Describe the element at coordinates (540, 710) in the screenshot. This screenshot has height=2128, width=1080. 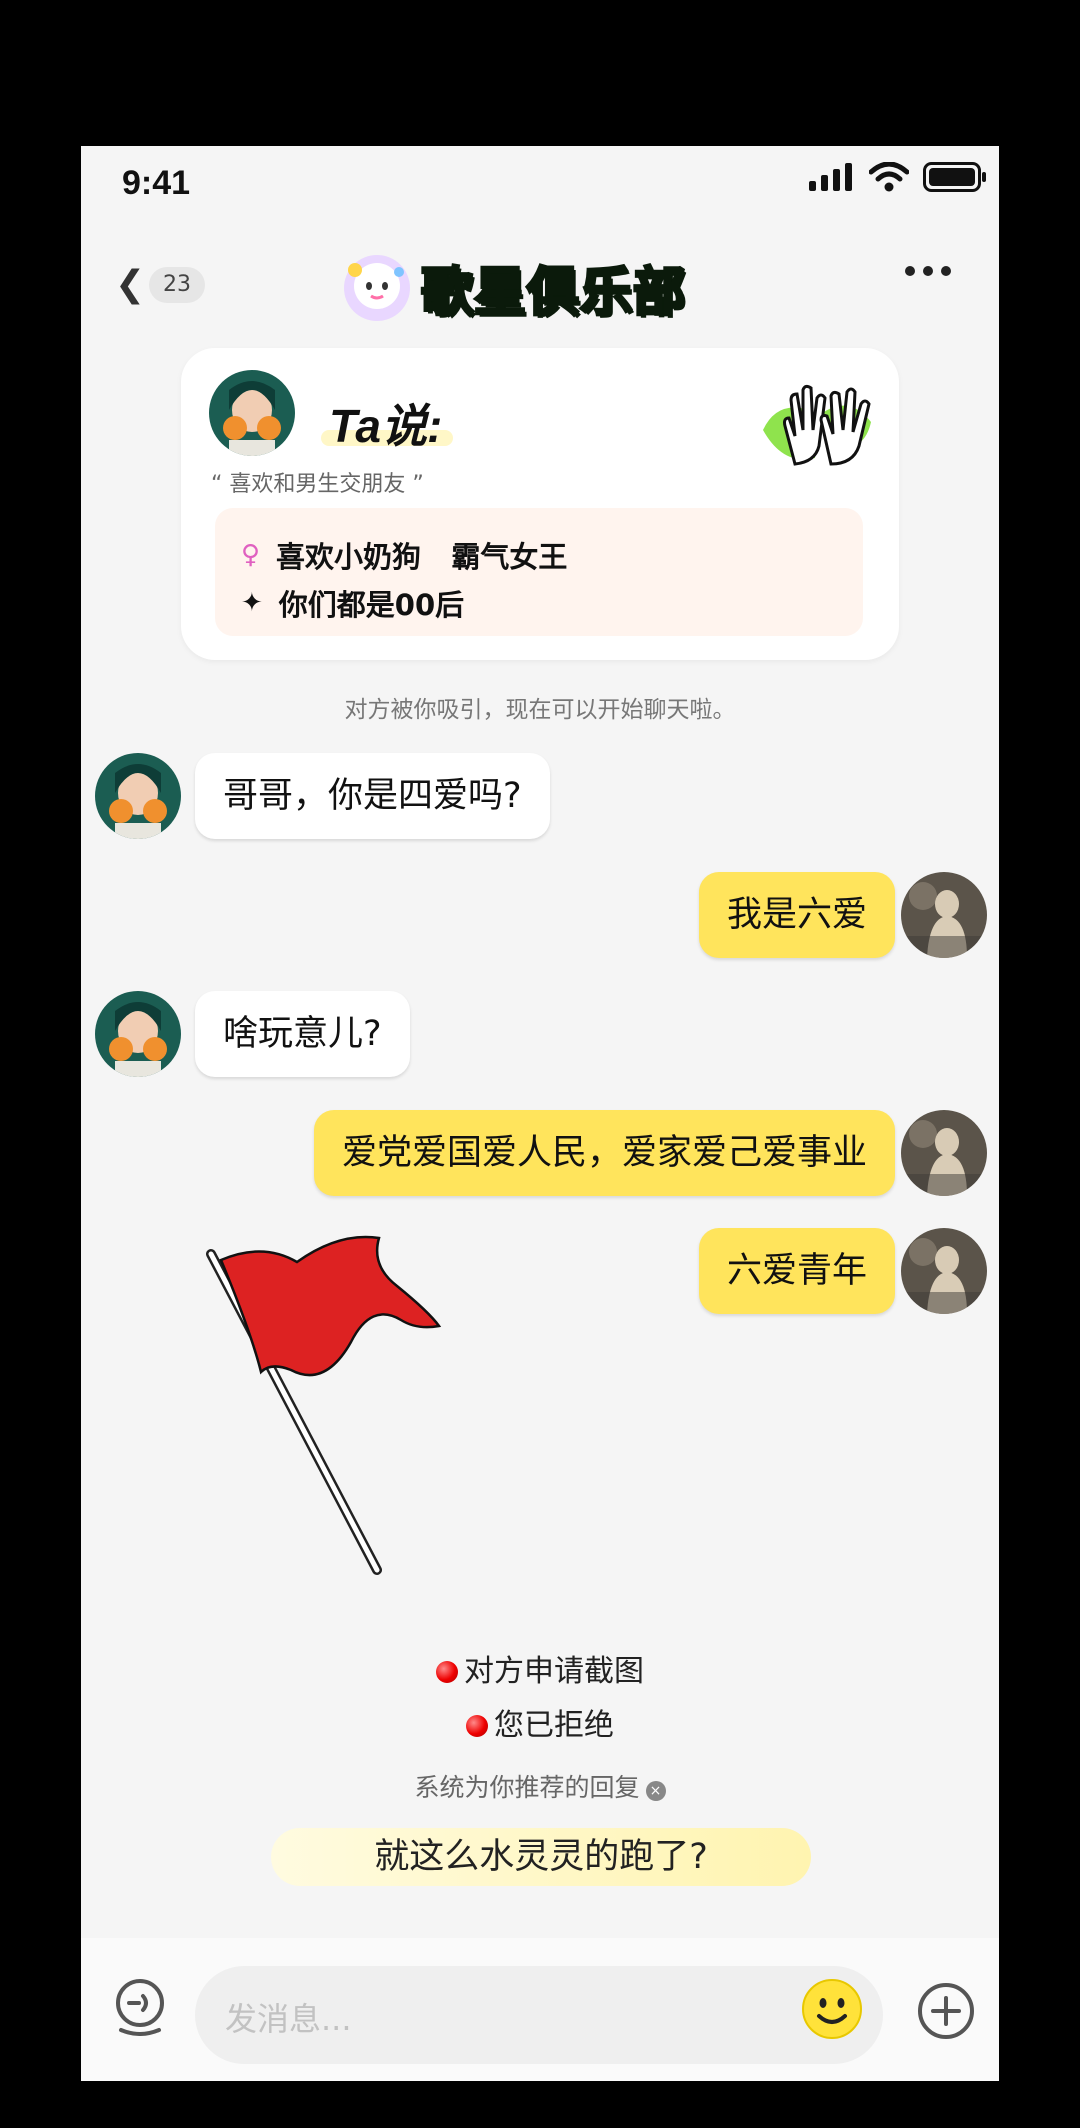
I see `system-note: 对方被你吸引，现在可以开始聊天啦。` at that location.